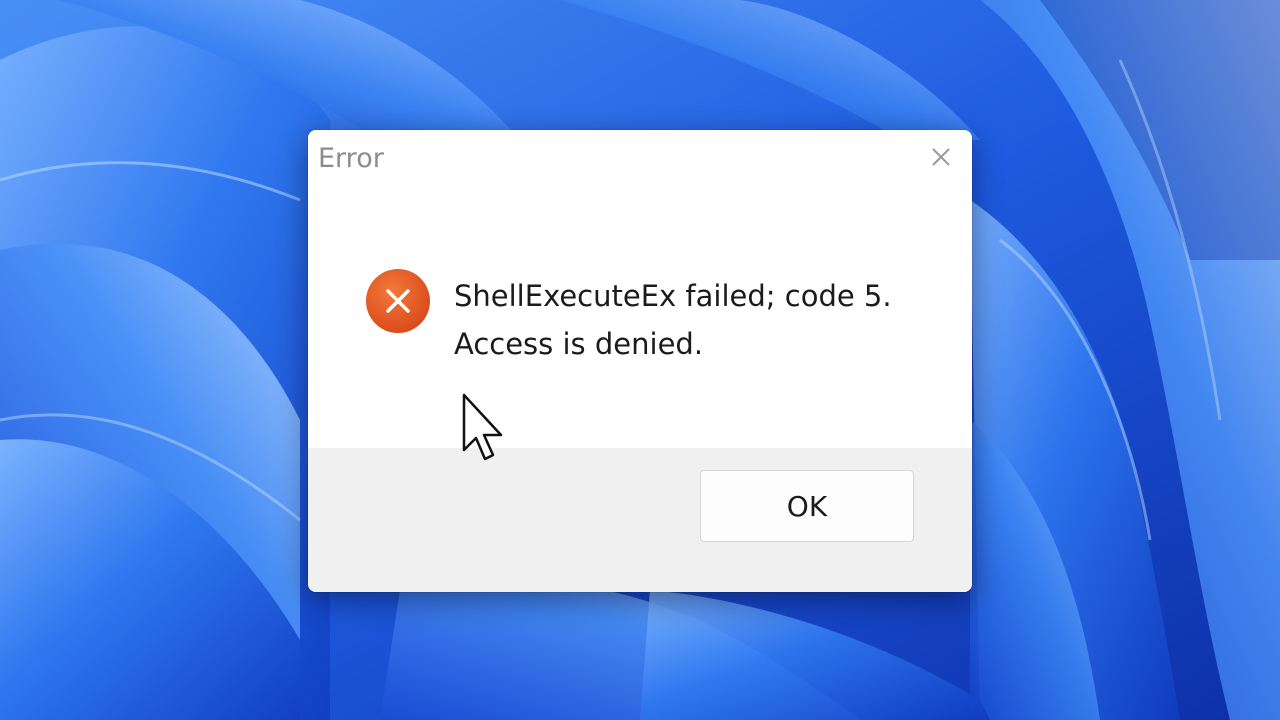  I want to click on dialog-footer: OK, so click(640, 520).